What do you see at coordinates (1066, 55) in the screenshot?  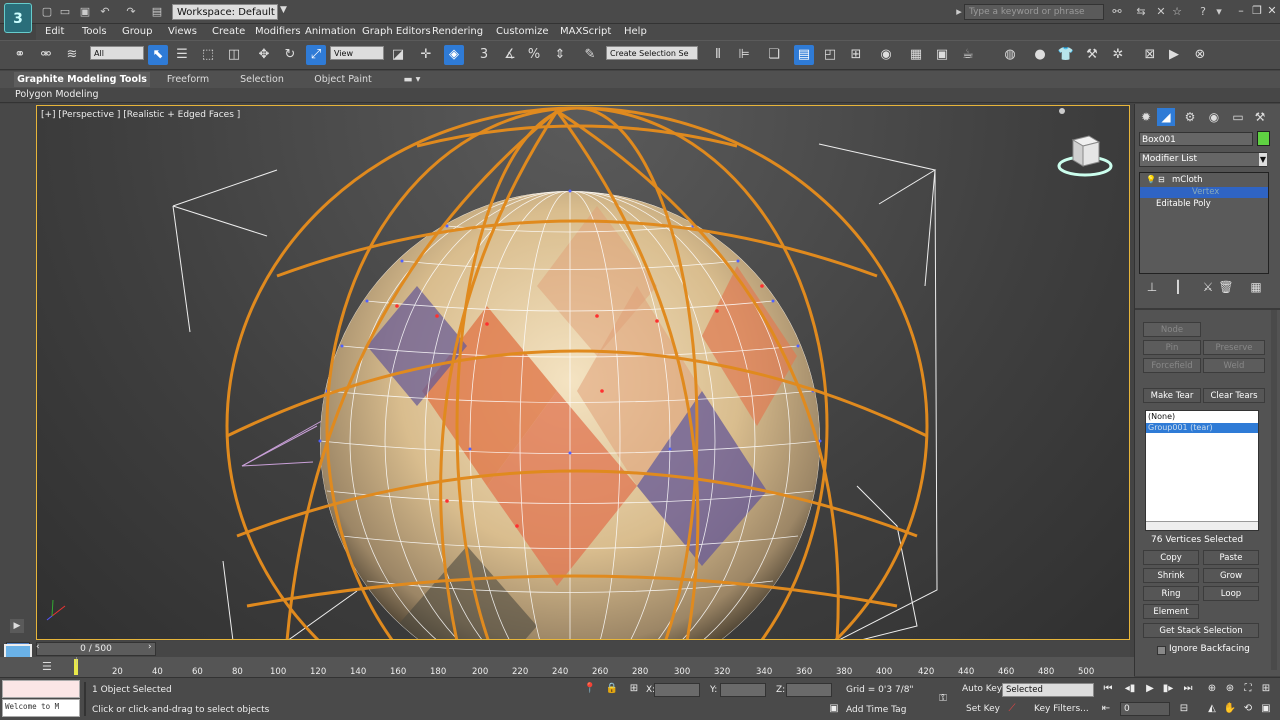 I see `shirt-icon: 👕` at bounding box center [1066, 55].